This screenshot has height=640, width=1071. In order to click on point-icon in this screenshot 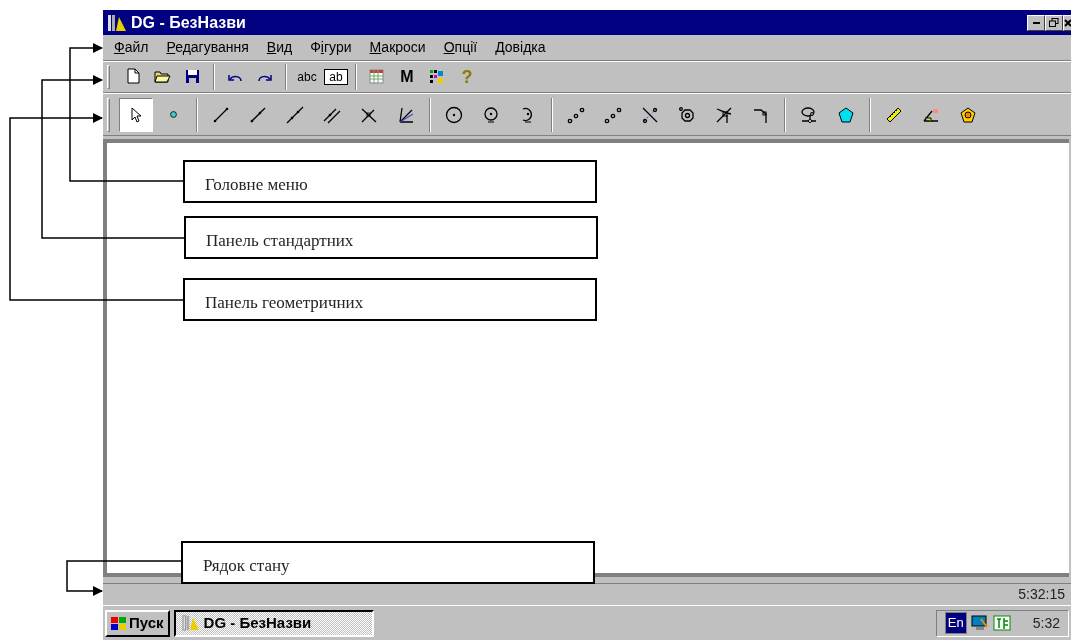, I will do `click(173, 114)`.